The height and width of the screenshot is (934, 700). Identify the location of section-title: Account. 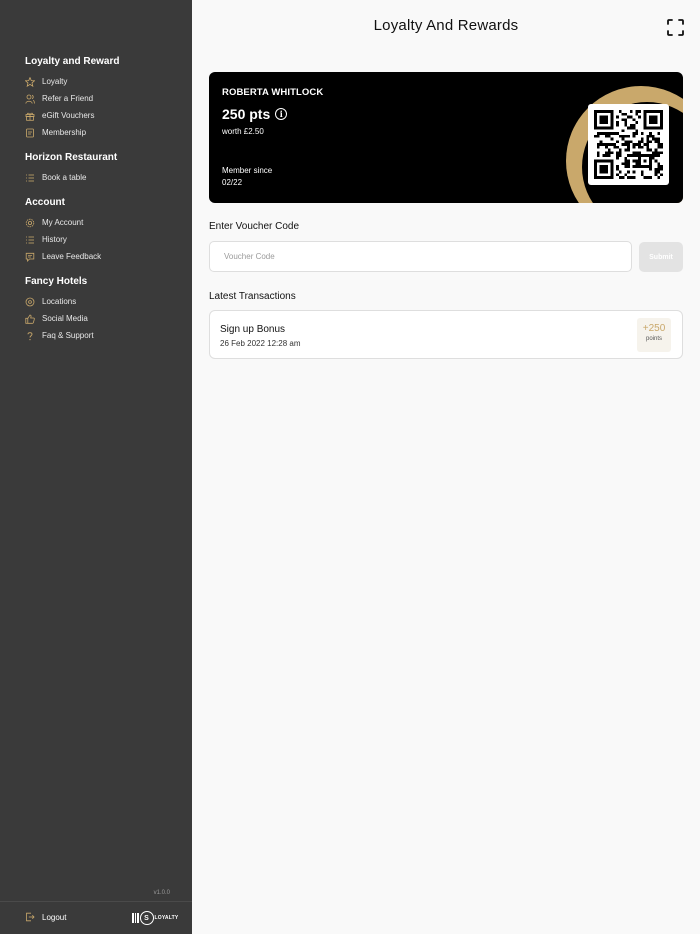
(45, 202).